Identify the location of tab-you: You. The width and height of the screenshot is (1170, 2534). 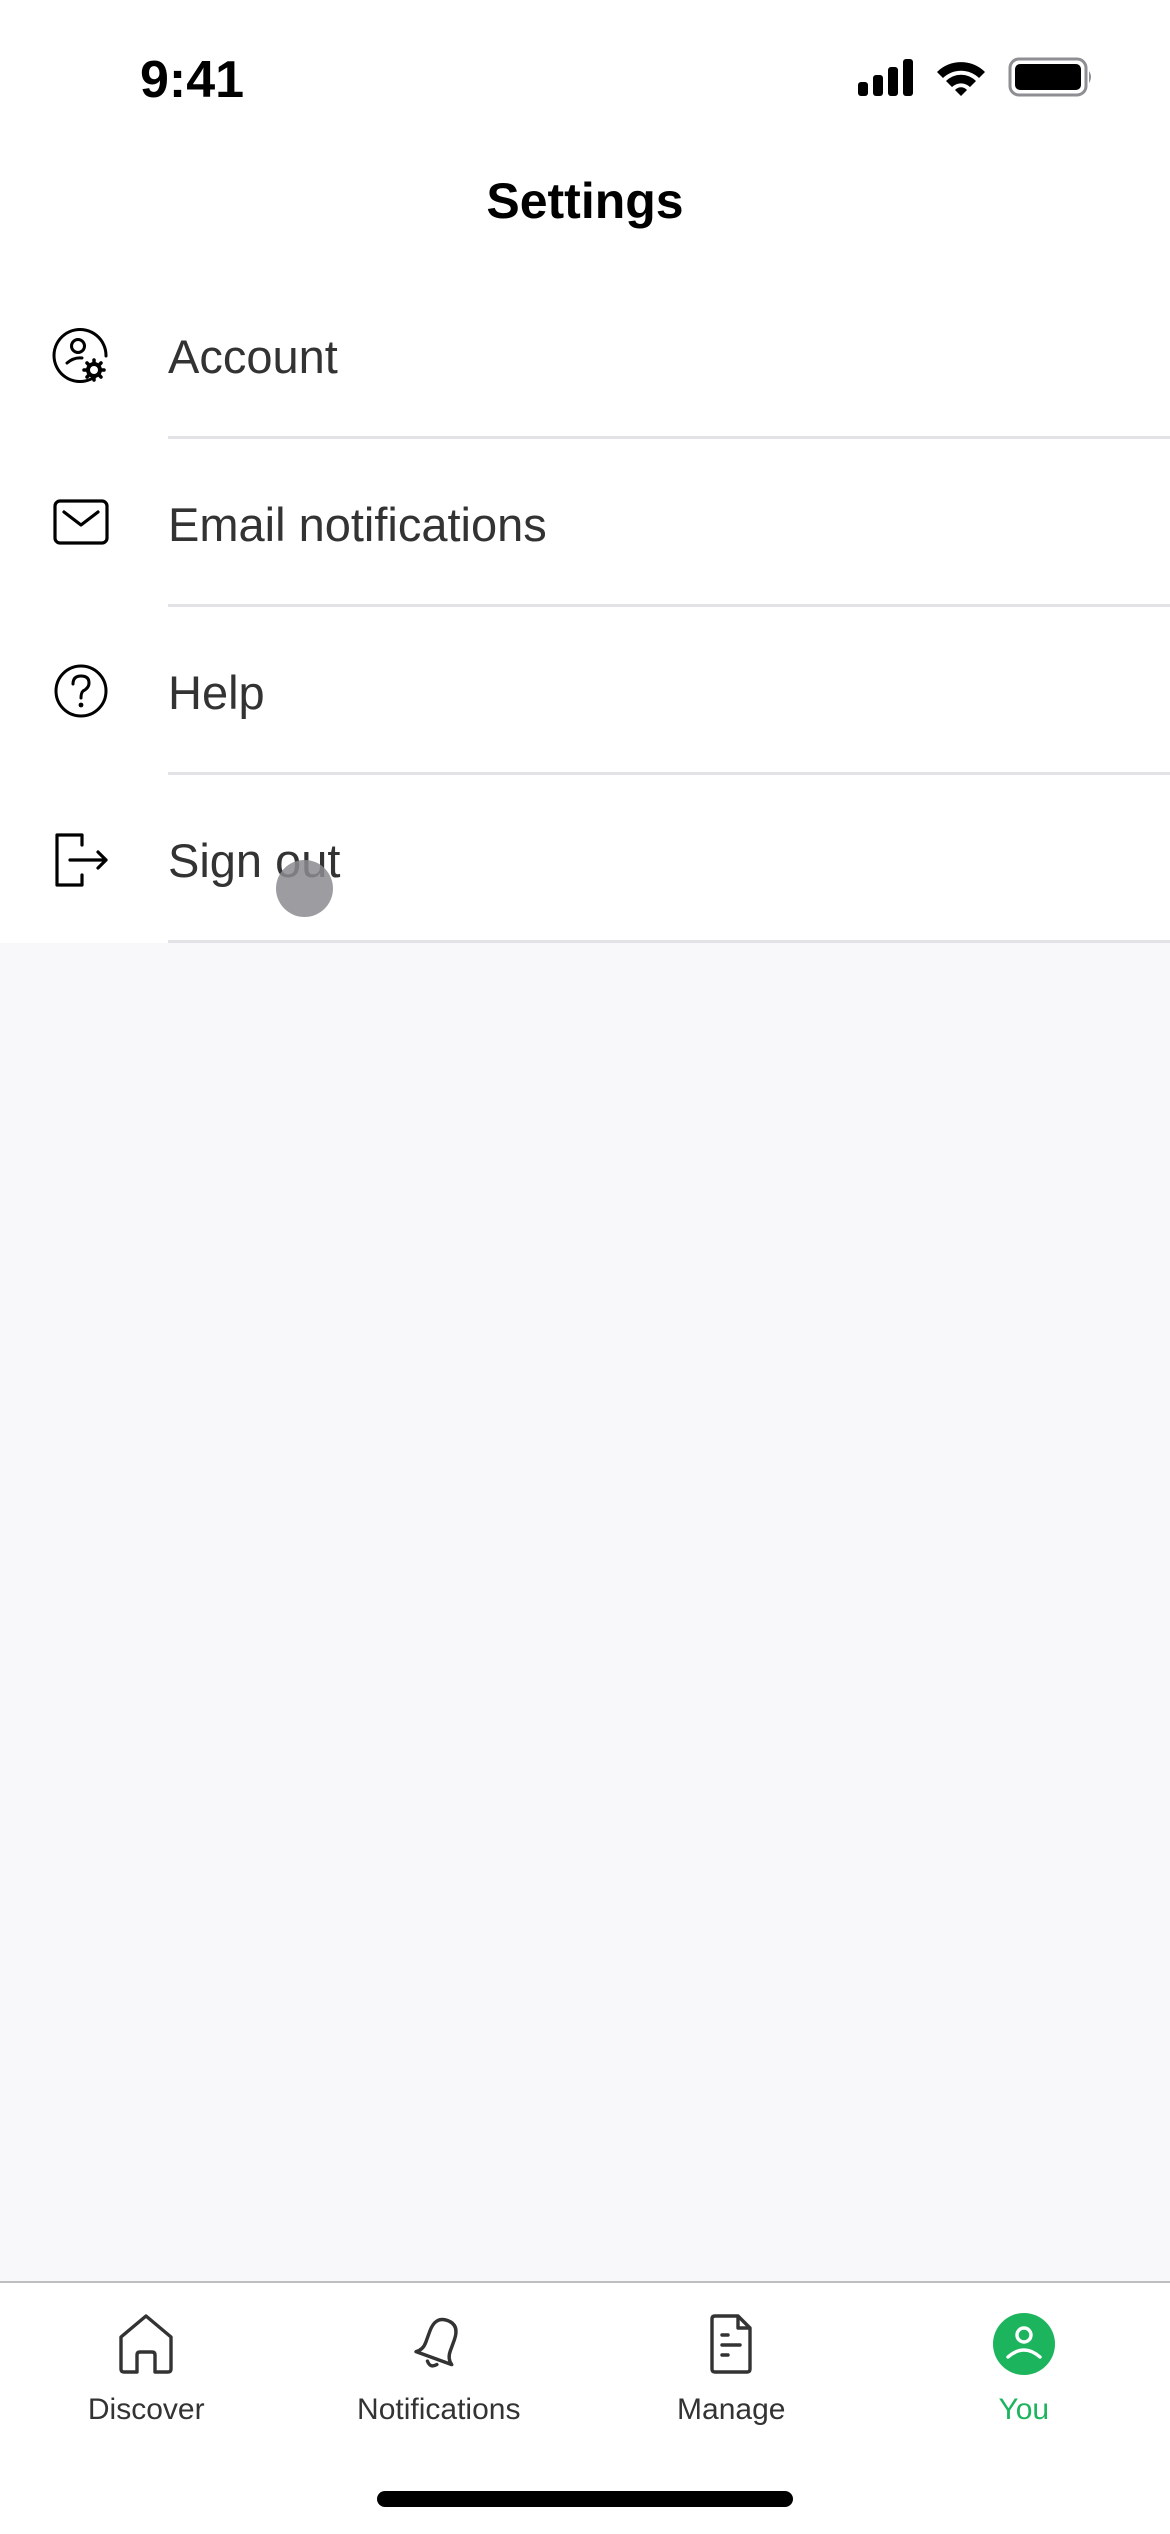
(1024, 2368).